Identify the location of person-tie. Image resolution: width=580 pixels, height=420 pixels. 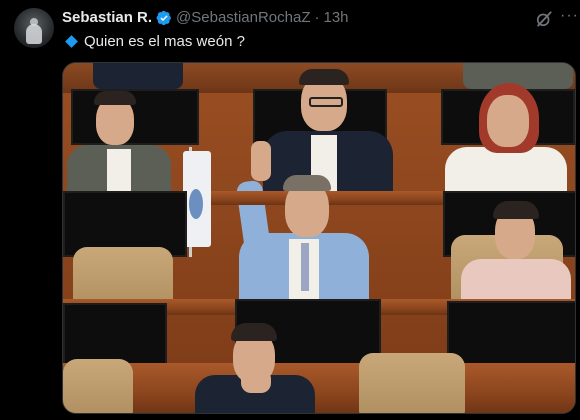
(305, 267).